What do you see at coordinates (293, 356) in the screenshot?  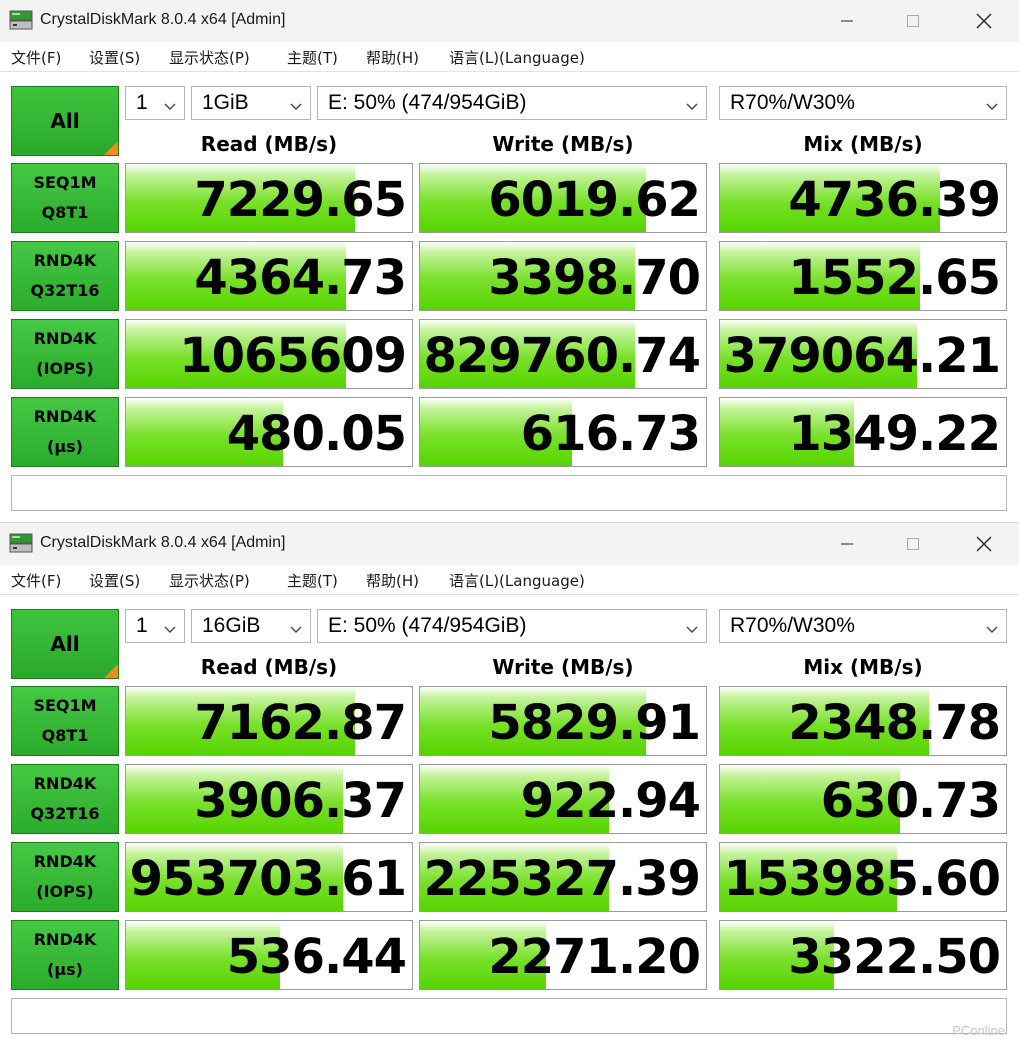 I see `read-value: 1065609` at bounding box center [293, 356].